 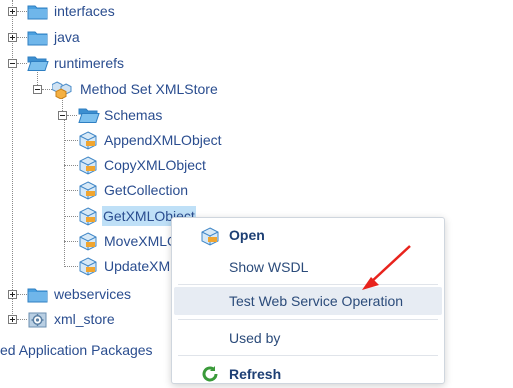 I want to click on menu-item-label: Show WSDL, so click(x=269, y=267).